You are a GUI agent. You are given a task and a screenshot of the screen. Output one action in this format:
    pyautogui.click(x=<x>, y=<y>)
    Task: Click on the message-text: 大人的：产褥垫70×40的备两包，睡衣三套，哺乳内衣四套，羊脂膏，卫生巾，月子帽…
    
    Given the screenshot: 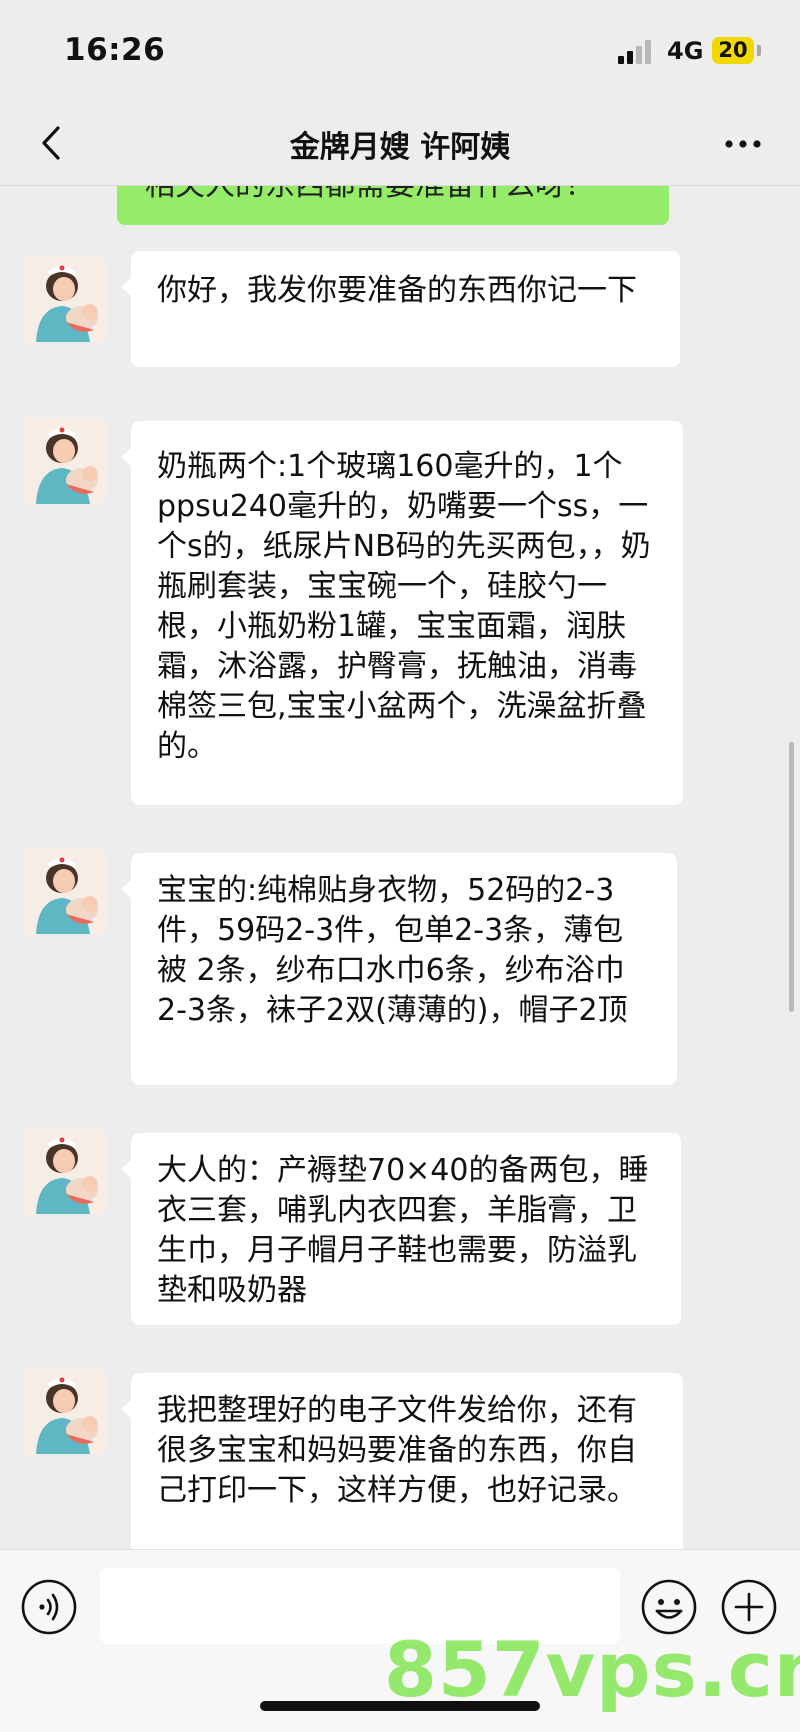 What is the action you would take?
    pyautogui.click(x=403, y=1230)
    